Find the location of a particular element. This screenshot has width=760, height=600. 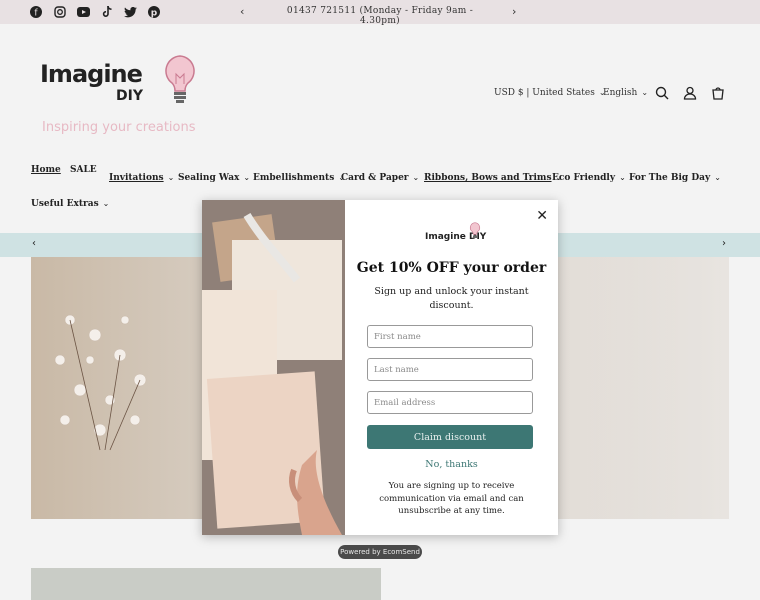

first-name-field is located at coordinates (450, 336).